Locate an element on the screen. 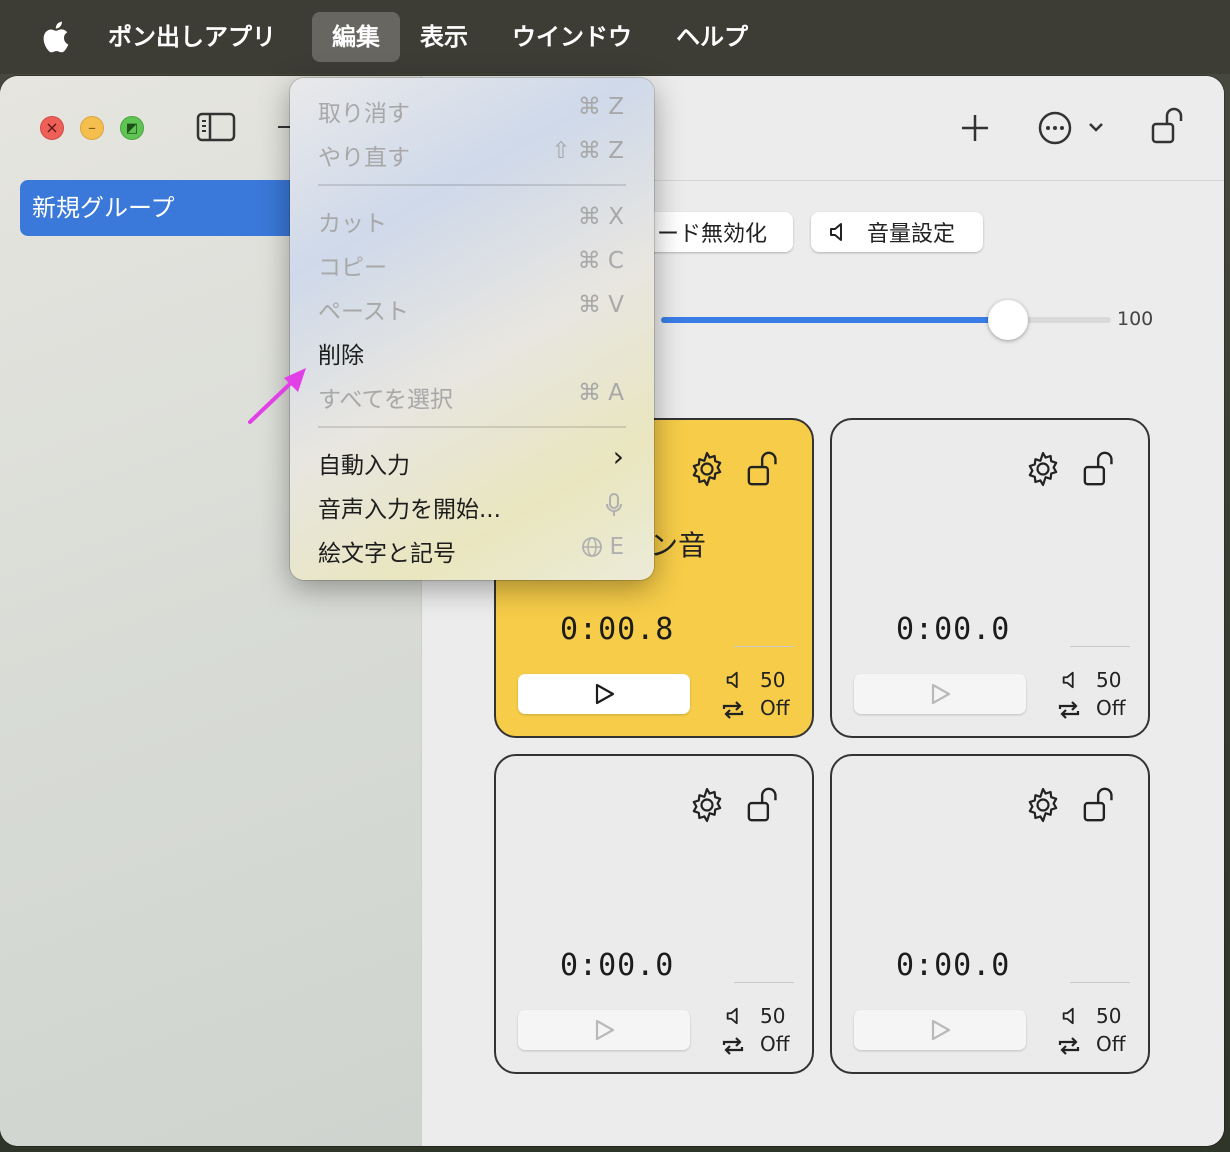 The width and height of the screenshot is (1230, 1152). autofill-label: 自動入力 is located at coordinates (364, 466).